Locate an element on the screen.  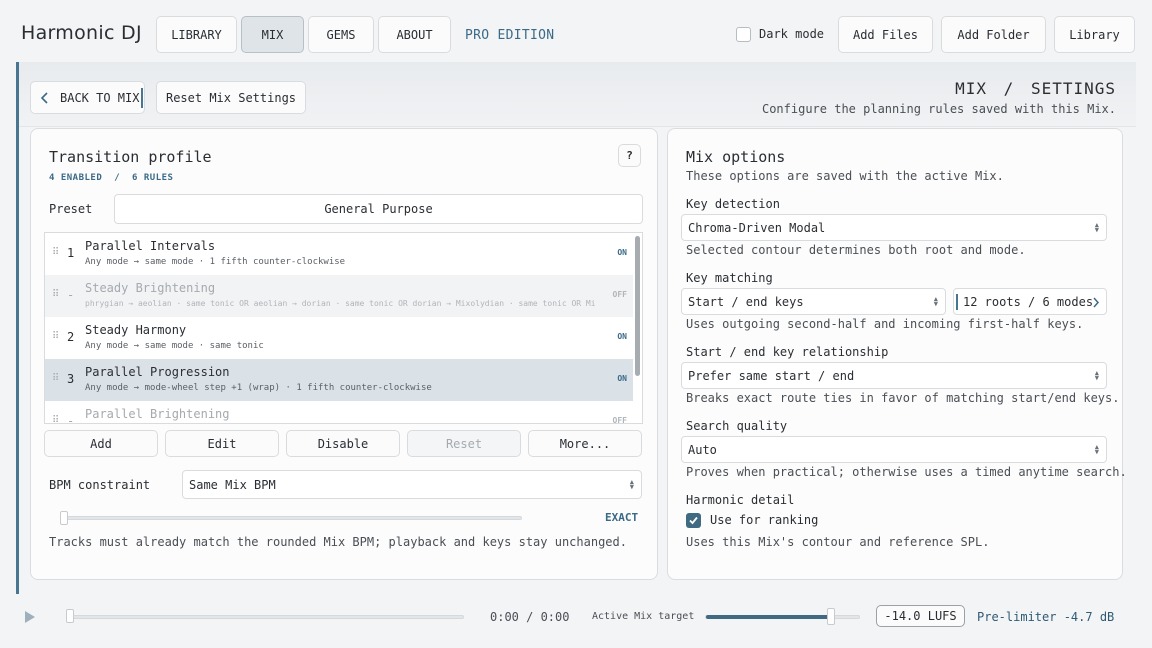
use-for-ranking-label: Use for ranking is located at coordinates (764, 520).